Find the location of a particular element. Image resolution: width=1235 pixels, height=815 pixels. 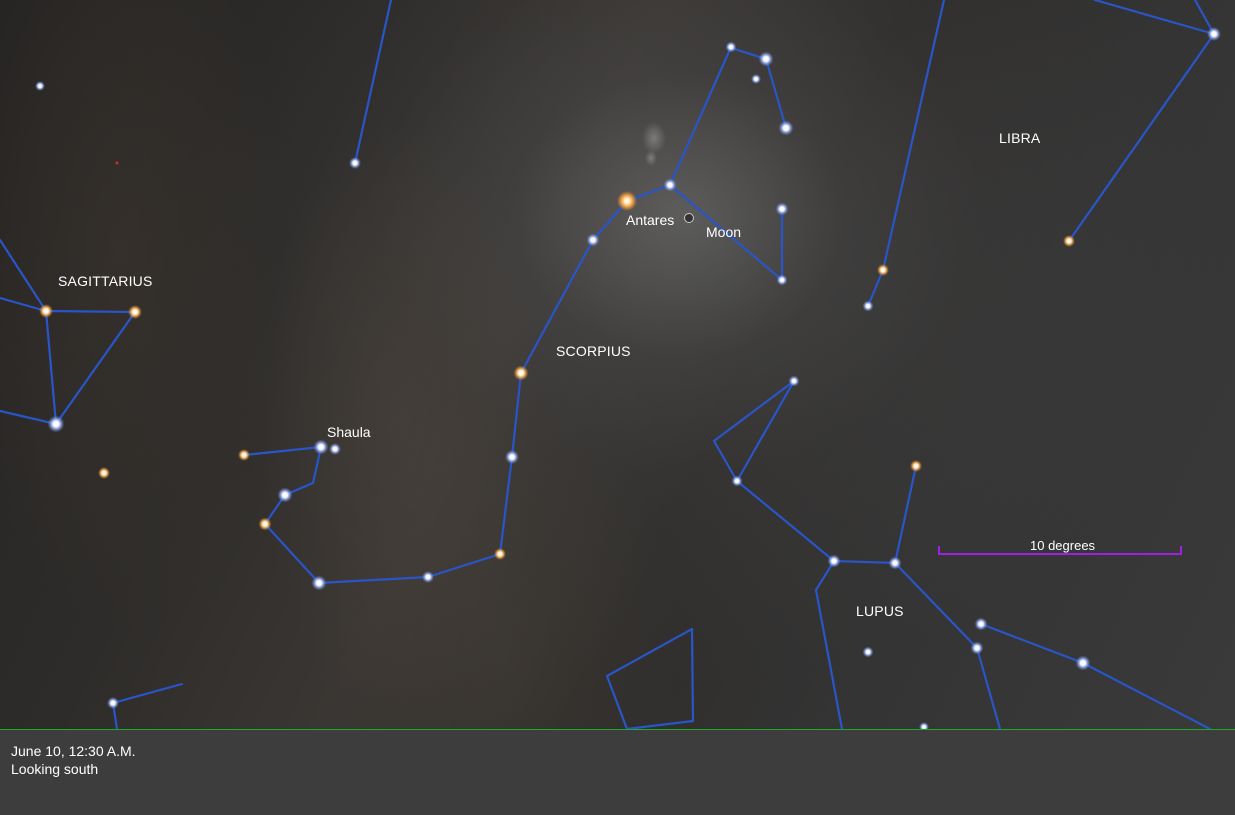

scorpius-line is located at coordinates (757, 87).